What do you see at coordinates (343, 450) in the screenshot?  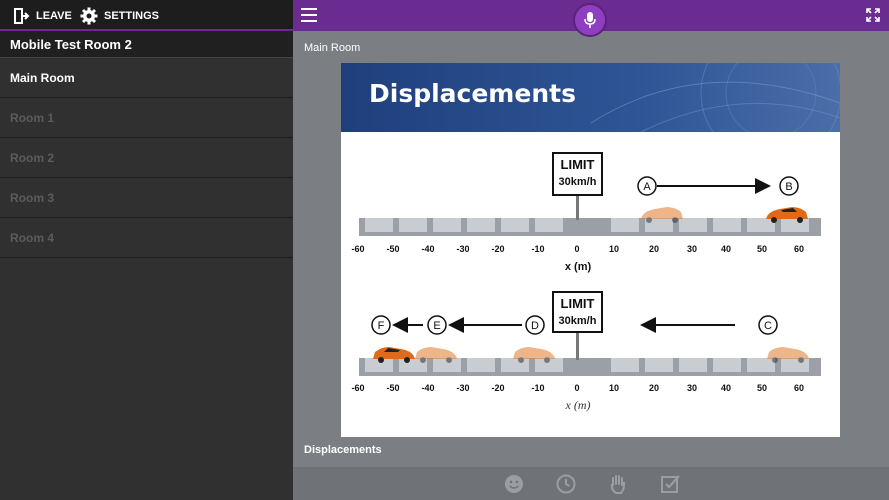 I see `presentation-title: Displacements` at bounding box center [343, 450].